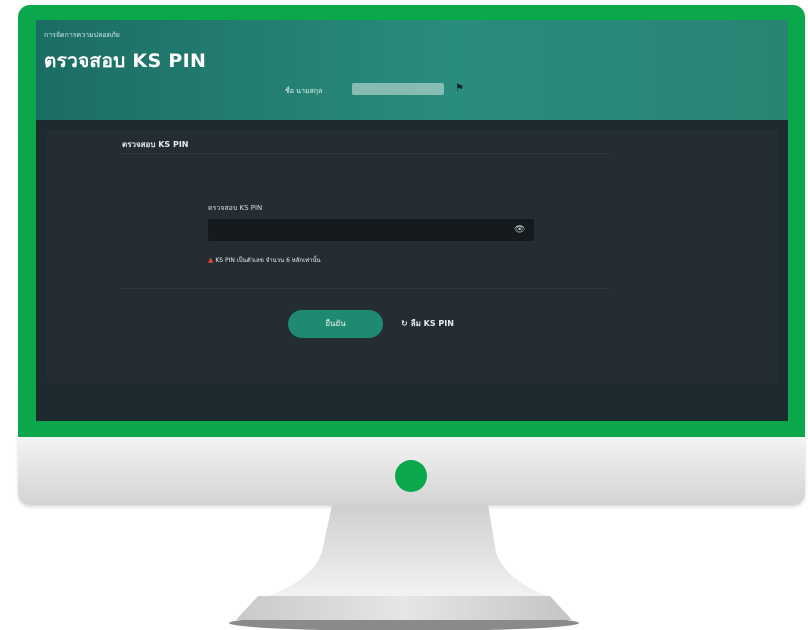  What do you see at coordinates (519, 230) in the screenshot?
I see `eye-icon: 👁` at bounding box center [519, 230].